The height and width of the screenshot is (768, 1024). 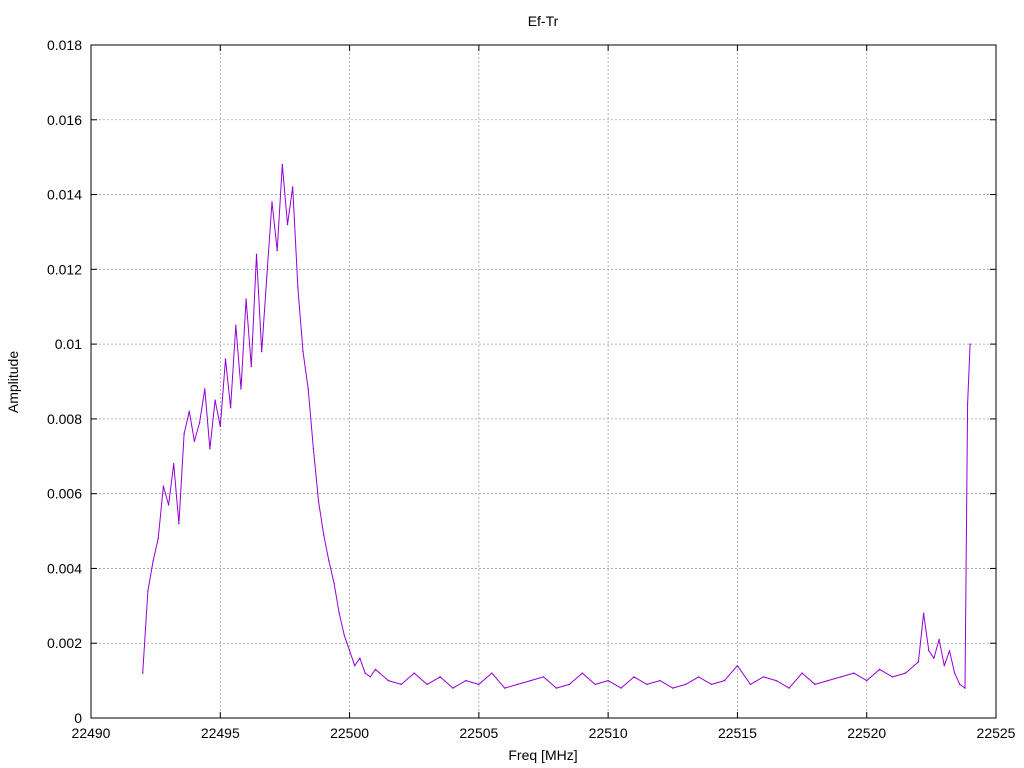 I want to click on x-tick-label: 22500, so click(x=349, y=733).